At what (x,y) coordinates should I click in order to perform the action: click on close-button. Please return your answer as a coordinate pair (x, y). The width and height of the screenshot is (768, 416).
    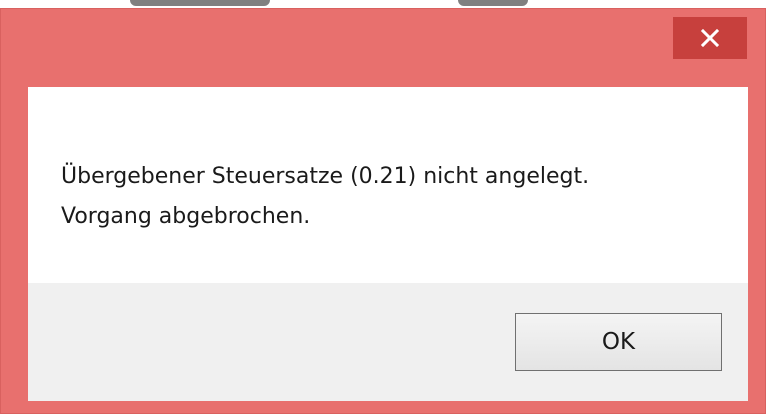
    Looking at the image, I should click on (710, 38).